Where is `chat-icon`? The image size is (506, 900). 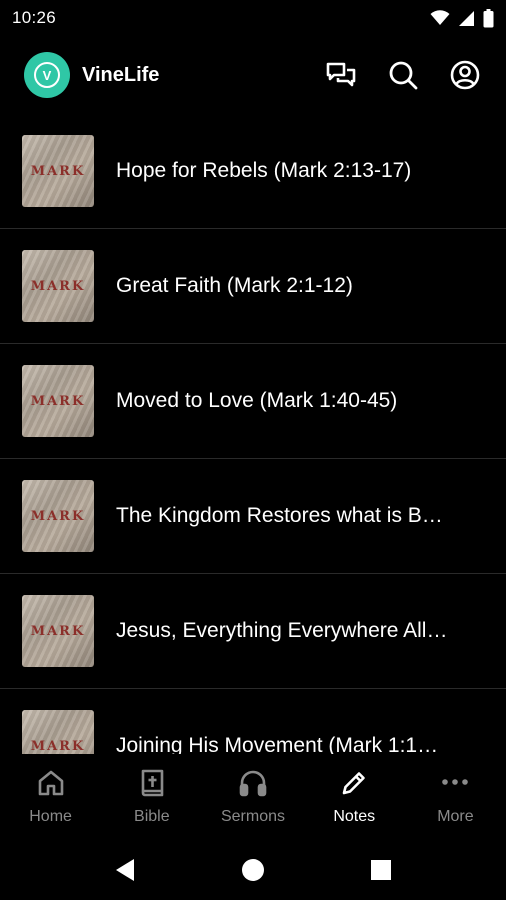 chat-icon is located at coordinates (341, 75).